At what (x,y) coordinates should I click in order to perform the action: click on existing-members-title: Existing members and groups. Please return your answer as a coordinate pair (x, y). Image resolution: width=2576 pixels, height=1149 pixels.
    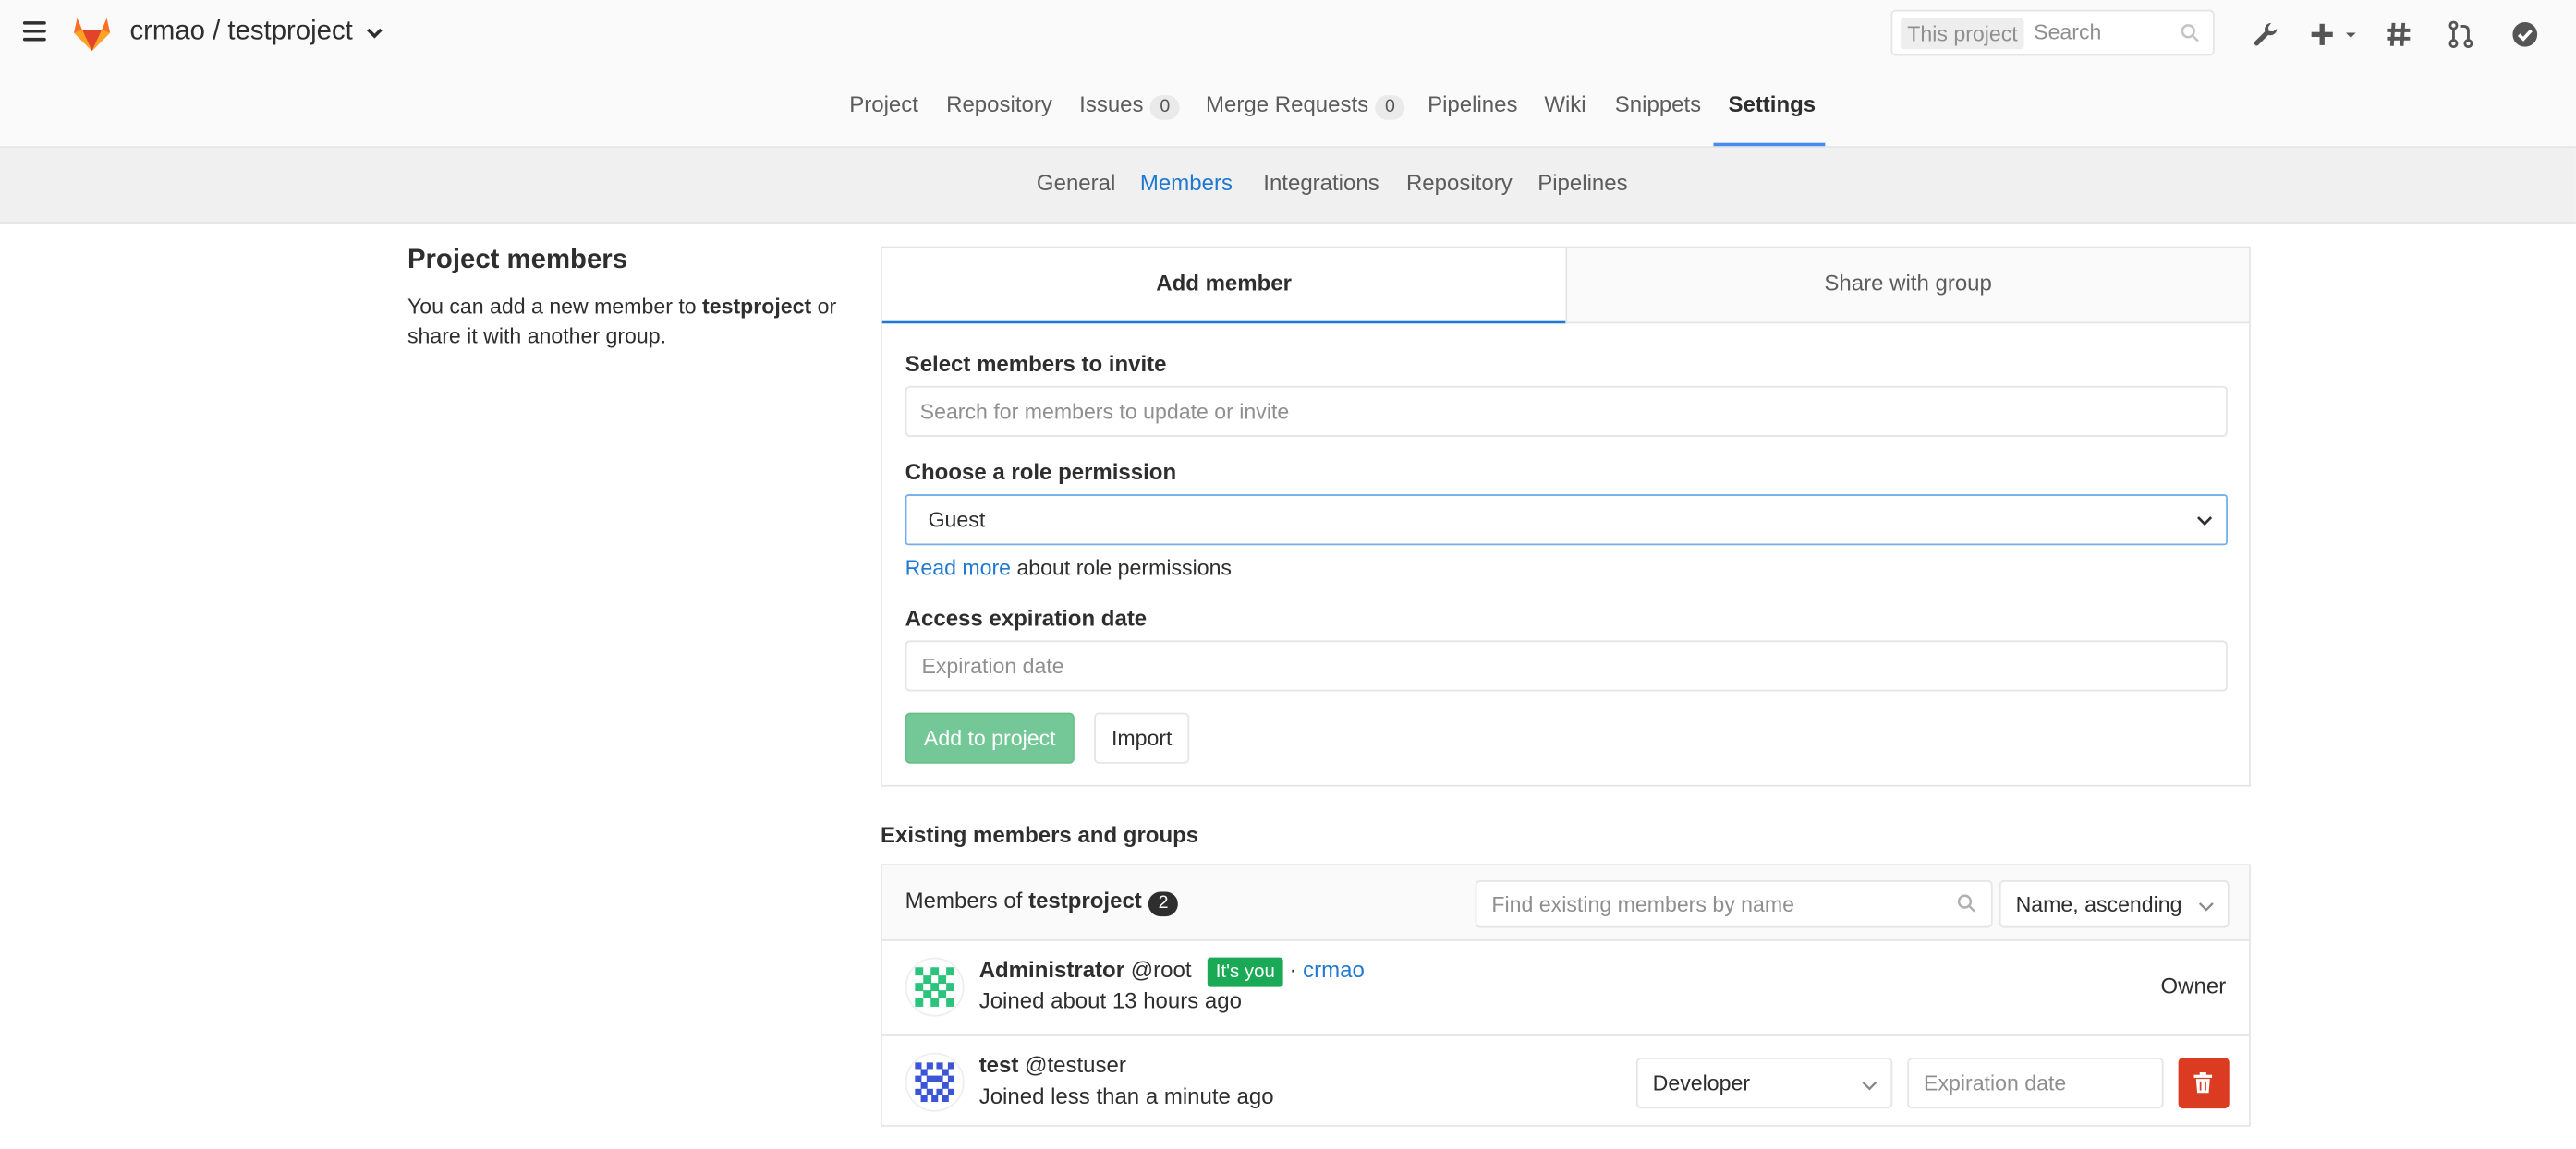
    Looking at the image, I should click on (1040, 835).